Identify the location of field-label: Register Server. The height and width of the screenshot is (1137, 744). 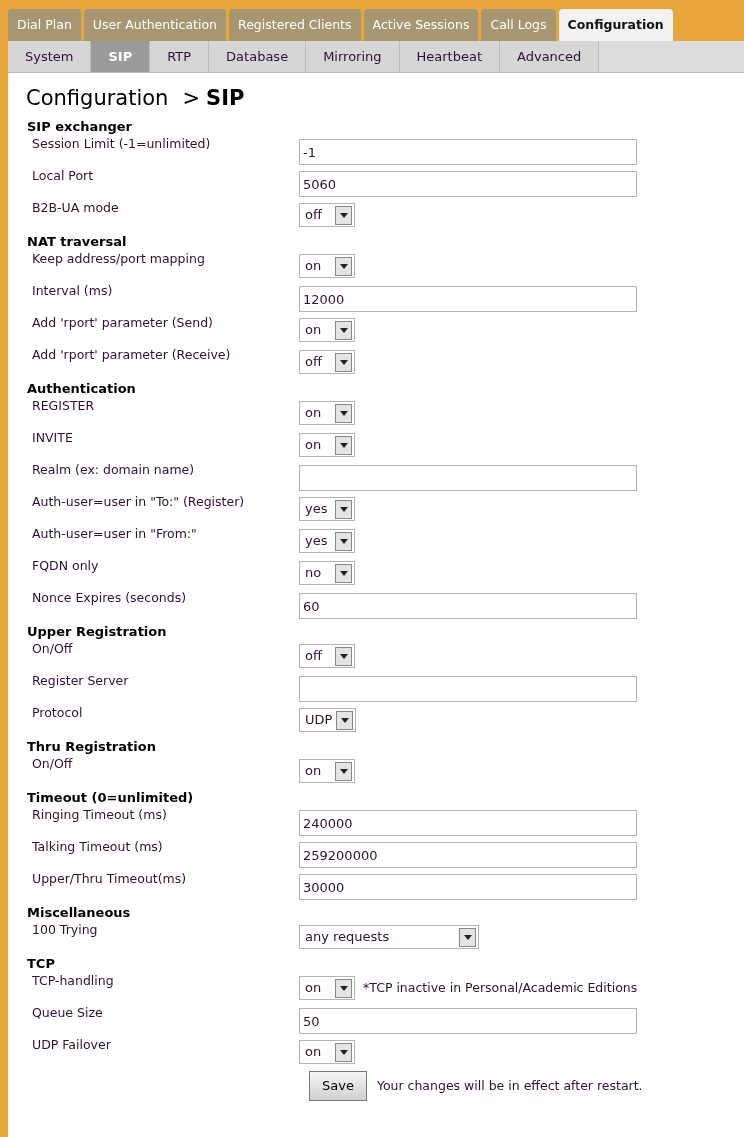
(80, 681).